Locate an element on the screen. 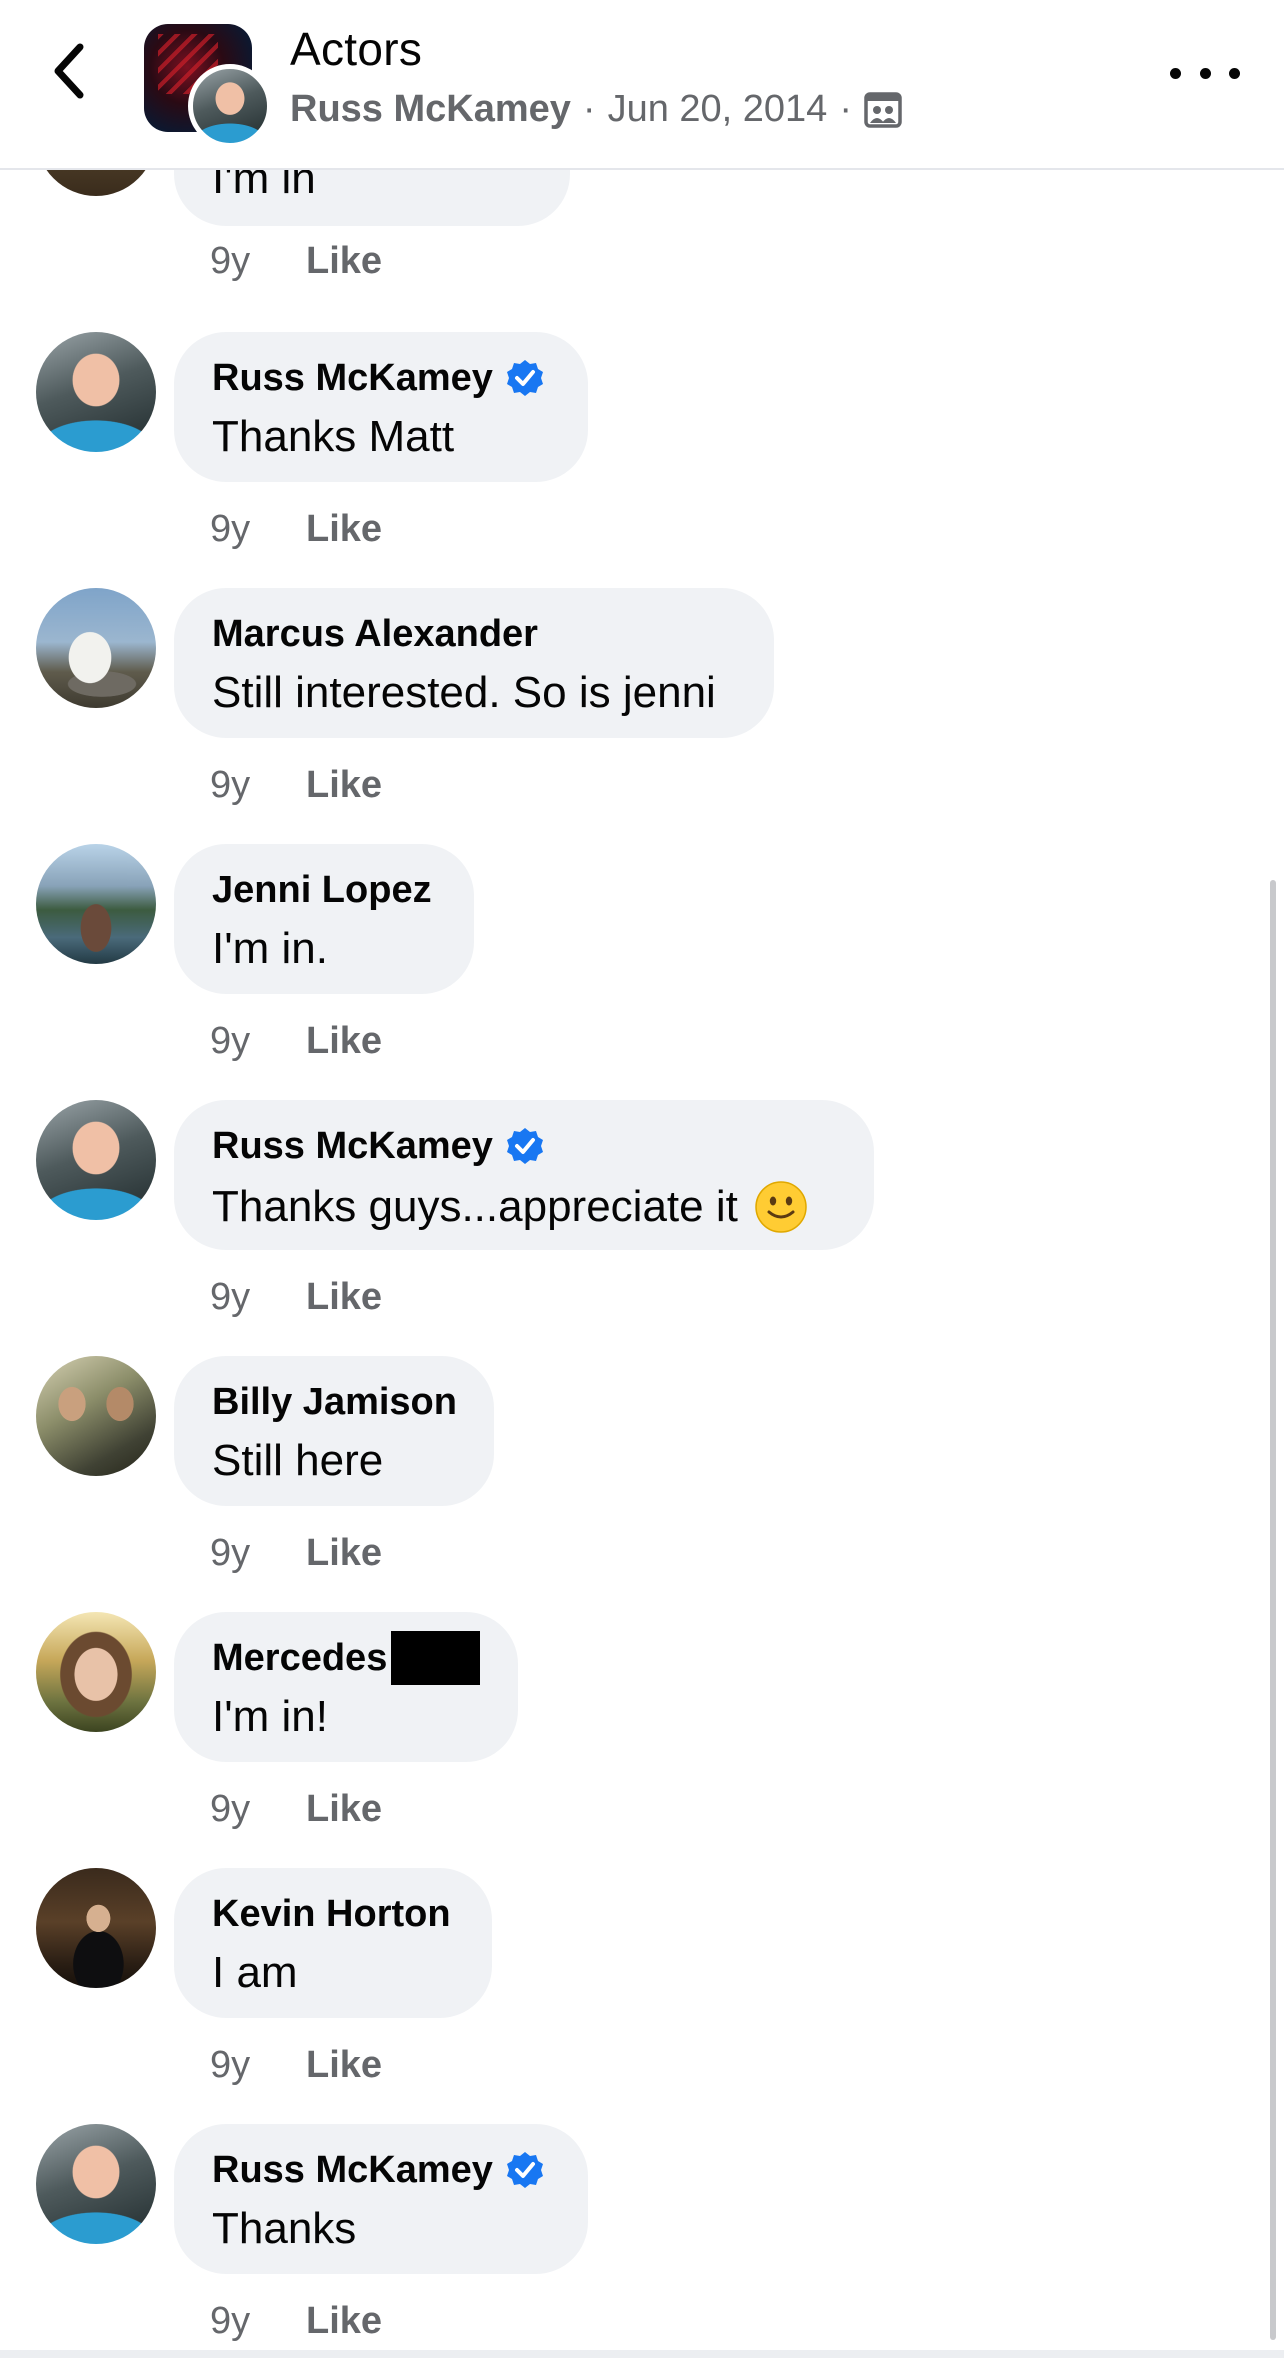 The width and height of the screenshot is (1284, 2380). comment-bubble: Russ McKamey Thanks is located at coordinates (381, 2199).